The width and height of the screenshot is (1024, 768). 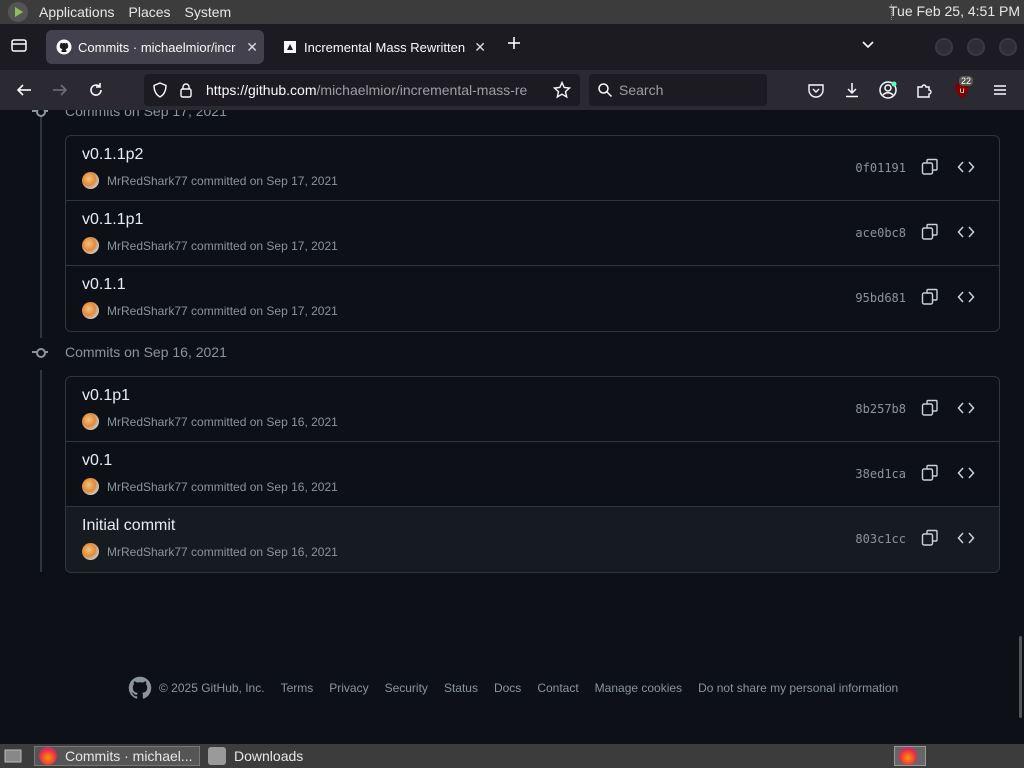 What do you see at coordinates (406, 688) in the screenshot?
I see `footer-link-security: Security` at bounding box center [406, 688].